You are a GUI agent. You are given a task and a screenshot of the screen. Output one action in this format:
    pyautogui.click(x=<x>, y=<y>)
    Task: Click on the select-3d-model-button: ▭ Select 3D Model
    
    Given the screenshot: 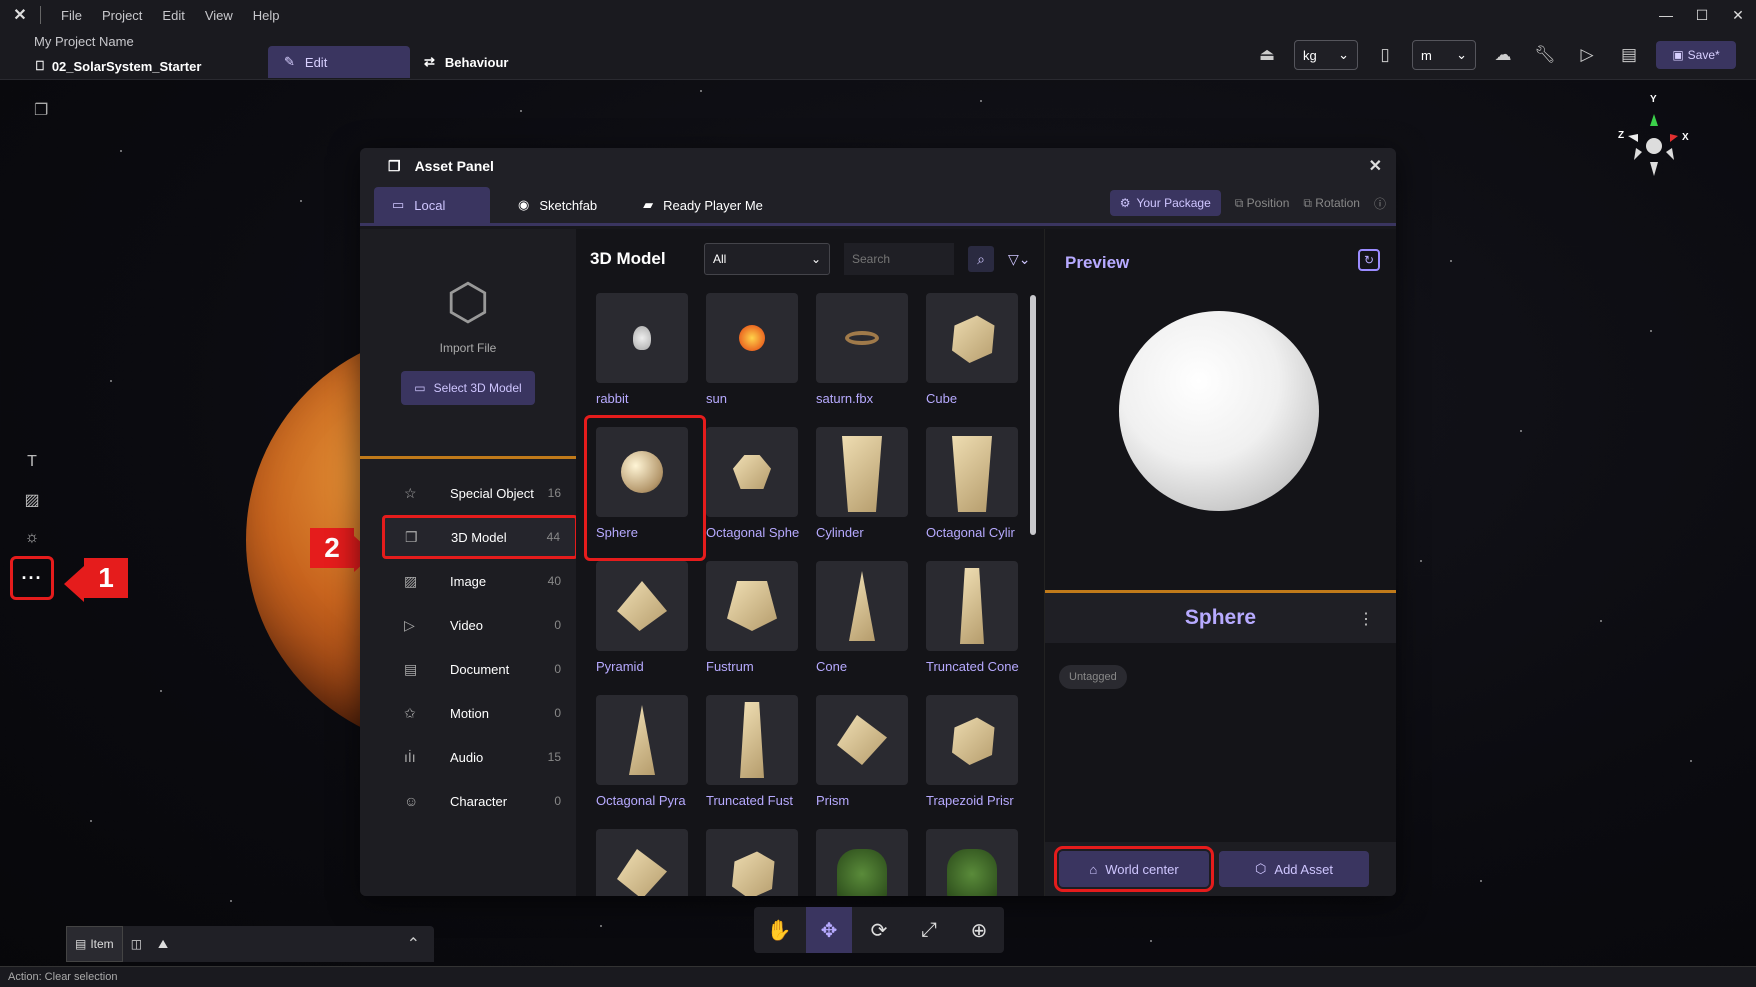 What is the action you would take?
    pyautogui.click(x=468, y=388)
    